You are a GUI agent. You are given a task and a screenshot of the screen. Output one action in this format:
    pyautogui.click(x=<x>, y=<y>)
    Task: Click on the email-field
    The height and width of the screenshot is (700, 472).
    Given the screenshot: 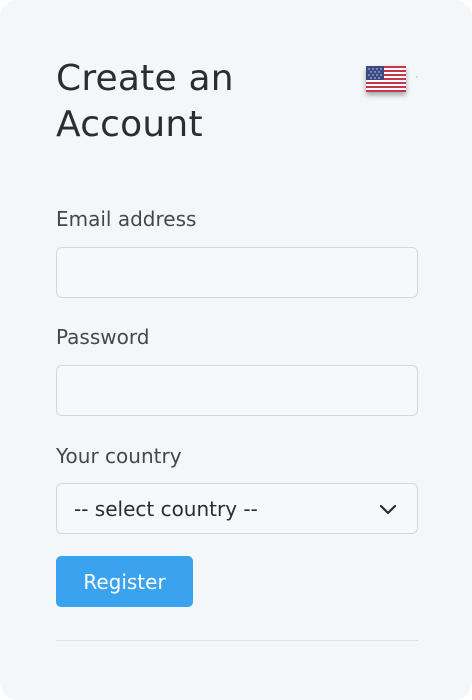 What is the action you would take?
    pyautogui.click(x=237, y=272)
    